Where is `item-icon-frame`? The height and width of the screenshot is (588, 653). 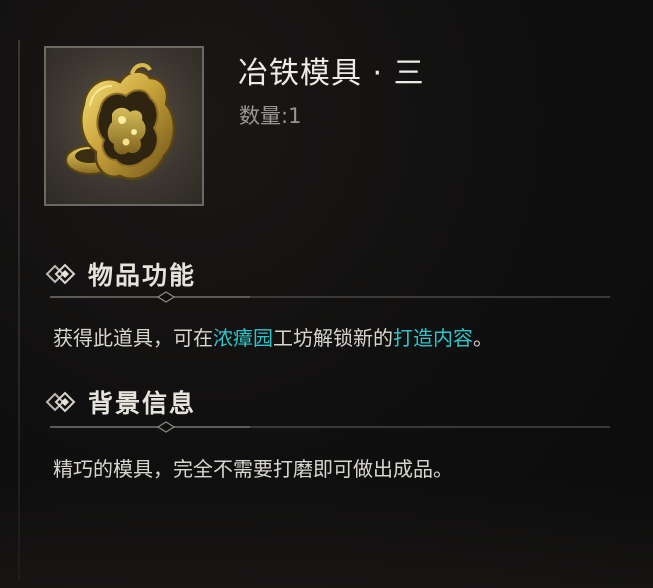 item-icon-frame is located at coordinates (124, 126).